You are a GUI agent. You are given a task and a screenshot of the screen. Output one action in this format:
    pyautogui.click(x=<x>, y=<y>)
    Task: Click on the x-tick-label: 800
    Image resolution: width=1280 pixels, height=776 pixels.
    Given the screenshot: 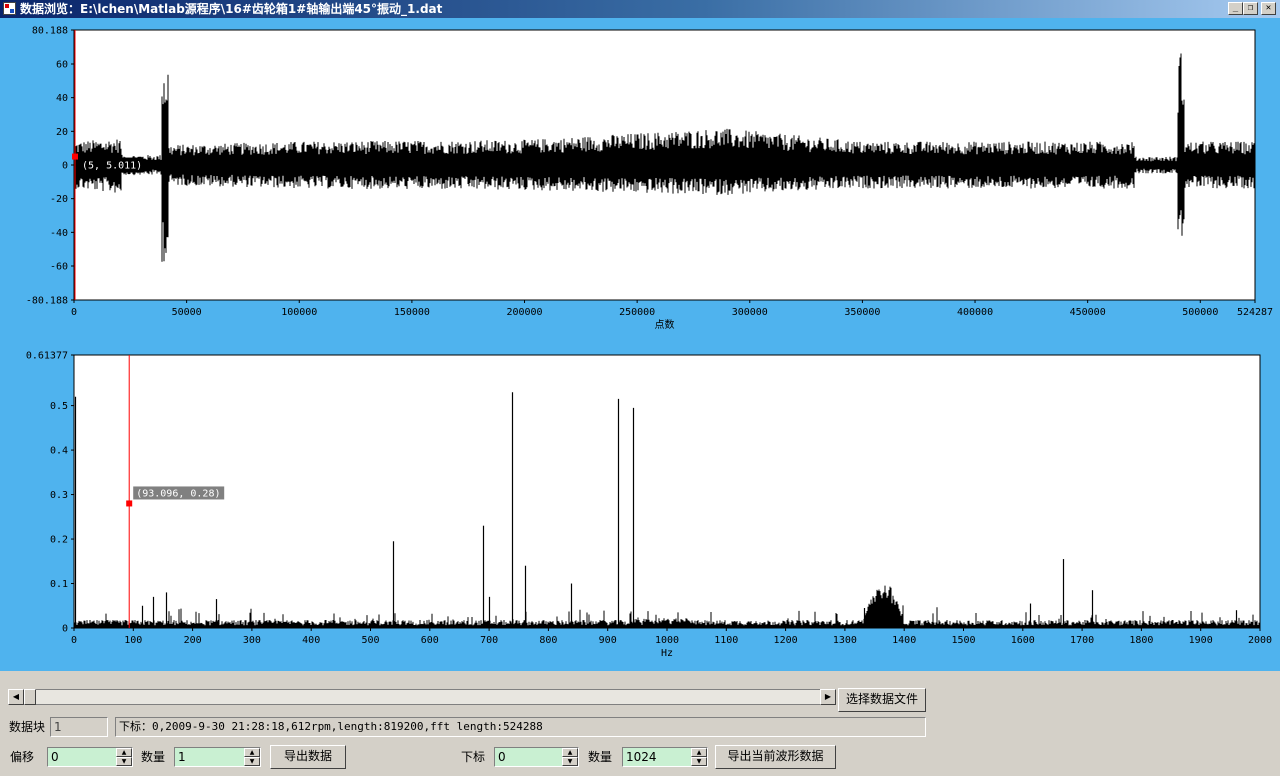 What is the action you would take?
    pyautogui.click(x=548, y=640)
    